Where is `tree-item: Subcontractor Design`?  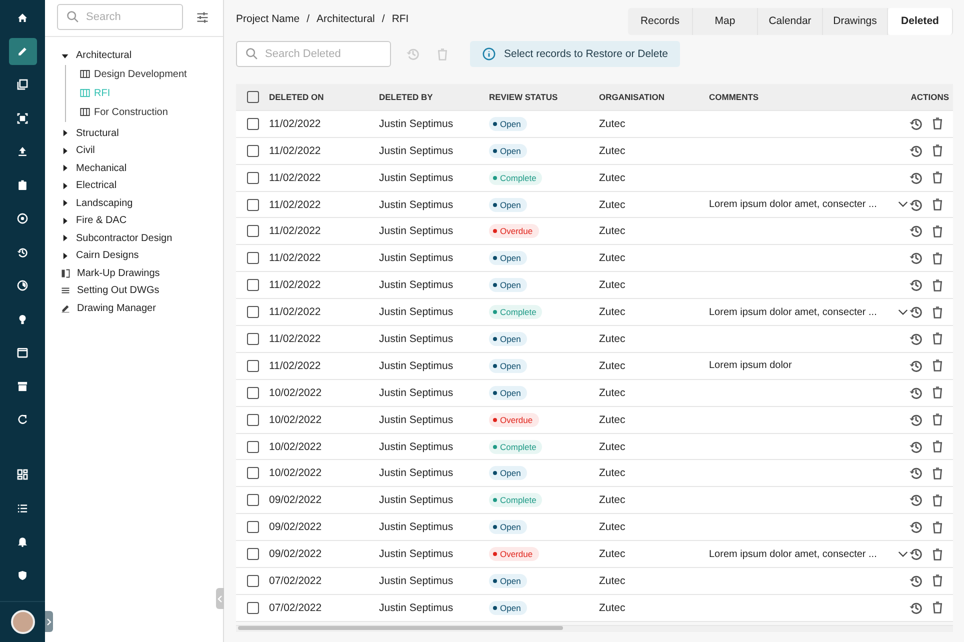
tree-item: Subcontractor Design is located at coordinates (142, 238).